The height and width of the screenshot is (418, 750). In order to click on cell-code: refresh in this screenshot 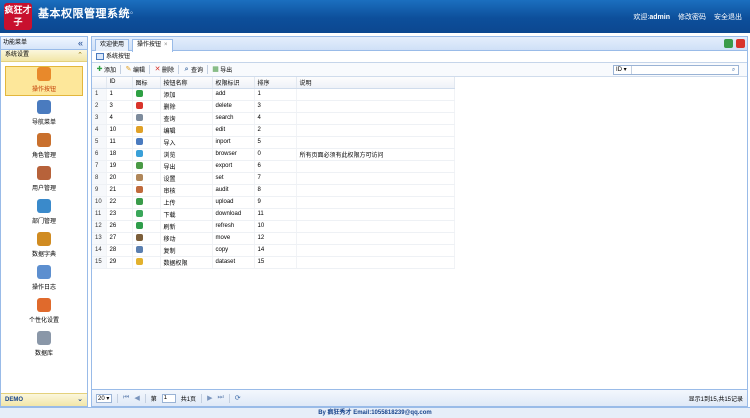, I will do `click(233, 226)`.